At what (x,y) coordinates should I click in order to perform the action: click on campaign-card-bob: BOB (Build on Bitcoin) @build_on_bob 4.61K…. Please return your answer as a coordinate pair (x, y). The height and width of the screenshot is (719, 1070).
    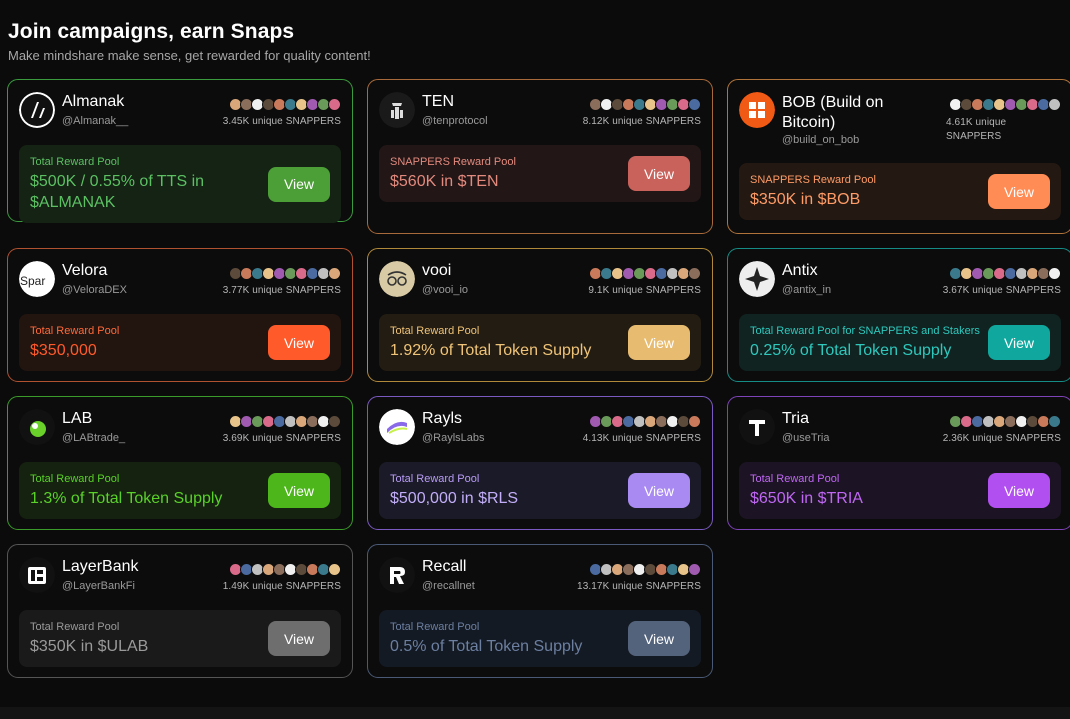
    Looking at the image, I should click on (898, 156).